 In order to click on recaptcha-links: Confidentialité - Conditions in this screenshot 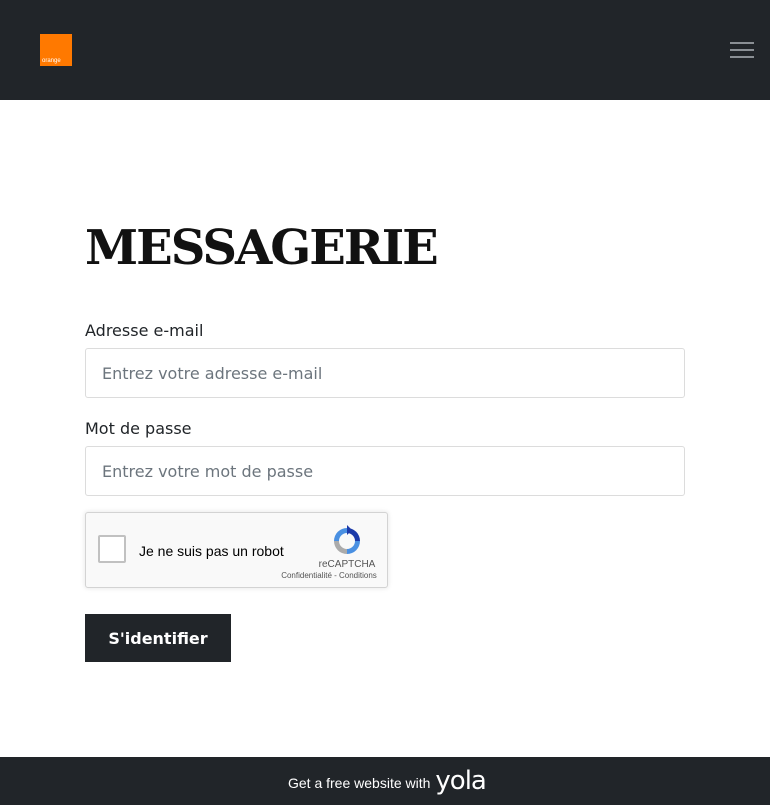, I will do `click(329, 575)`.